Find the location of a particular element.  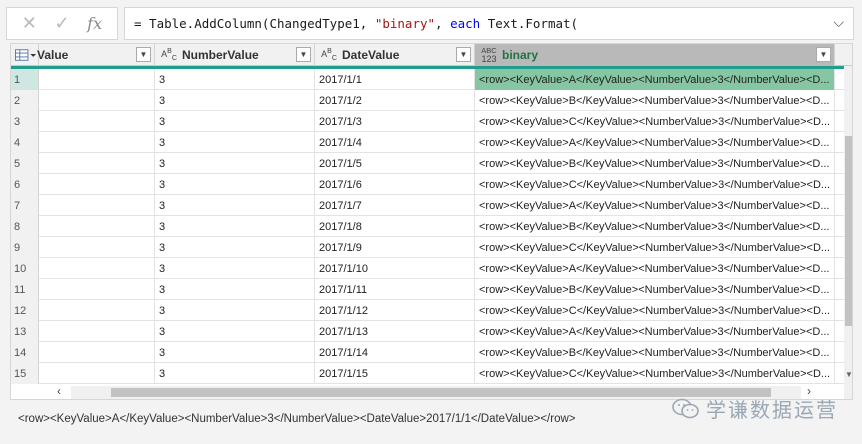

scroll-left-icon: ‹ is located at coordinates (59, 391).